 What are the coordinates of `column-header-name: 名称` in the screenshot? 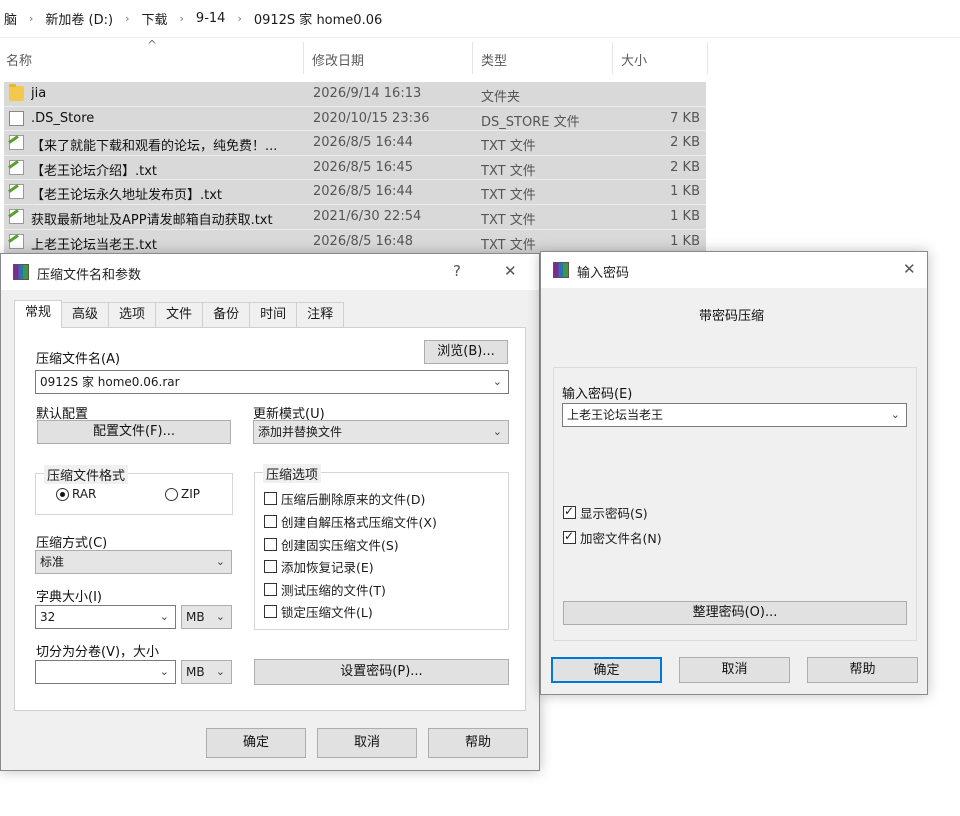 It's located at (19, 59).